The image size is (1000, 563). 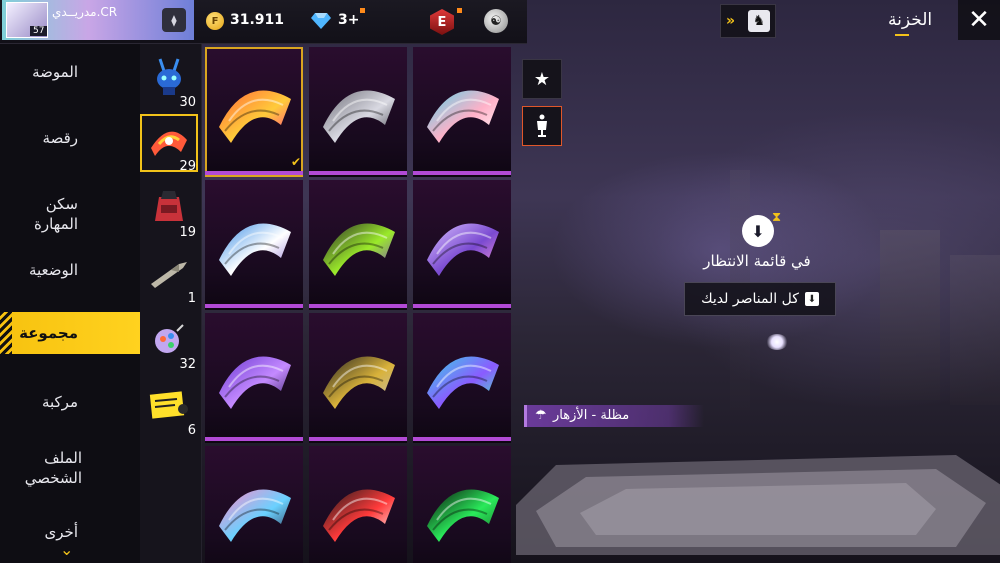 What do you see at coordinates (98, 20) in the screenshot?
I see `profile-card: 57 مدريــدي.CR ⧫` at bounding box center [98, 20].